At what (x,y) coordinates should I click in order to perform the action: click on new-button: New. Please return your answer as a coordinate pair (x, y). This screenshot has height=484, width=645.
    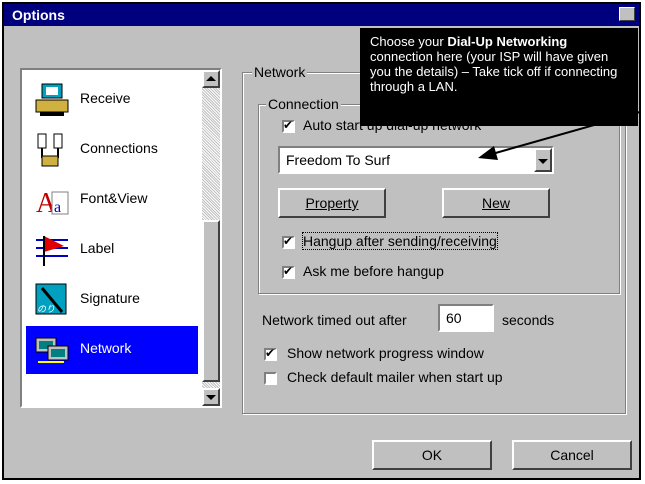
    Looking at the image, I should click on (496, 203).